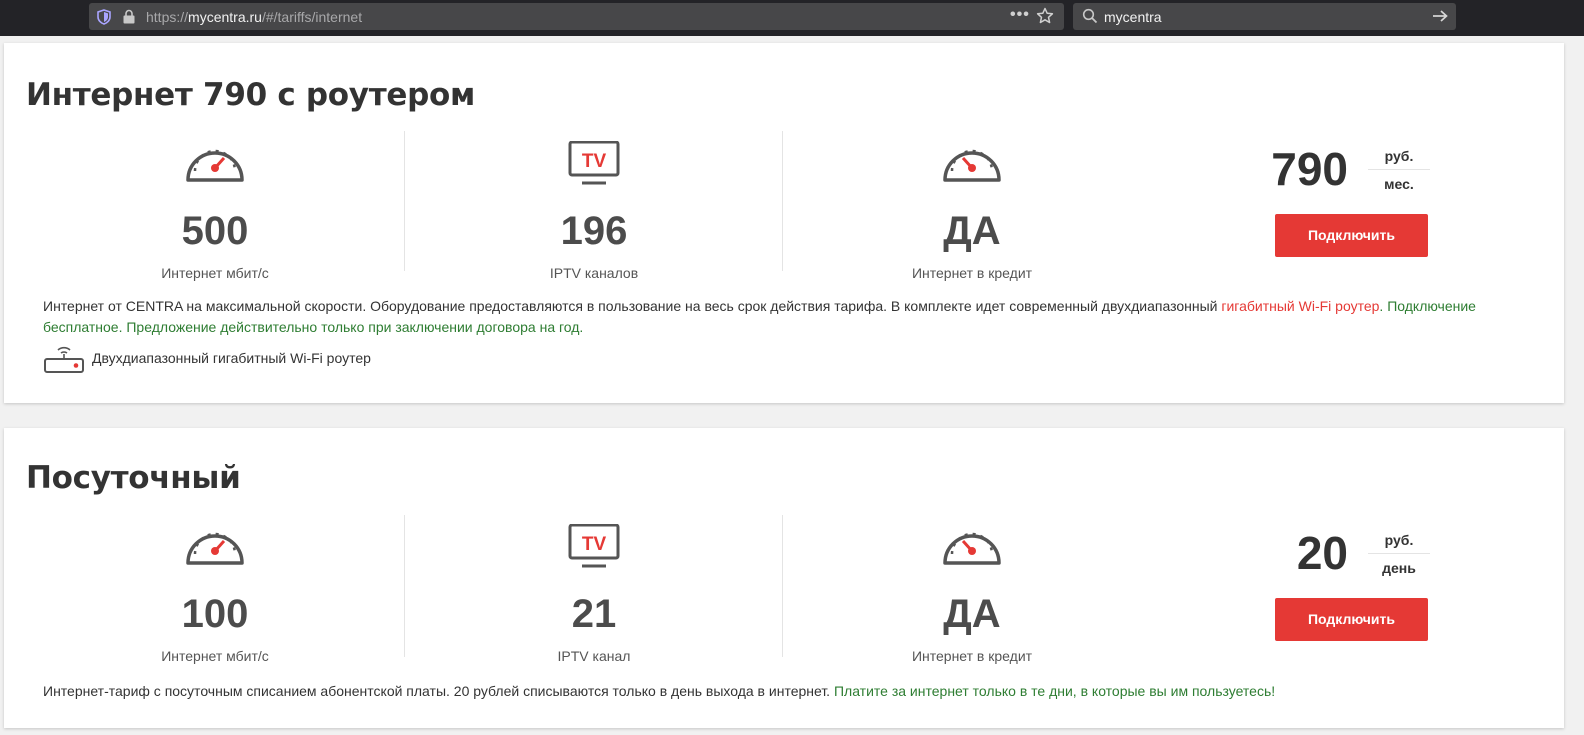  Describe the element at coordinates (1045, 16) in the screenshot. I see `bookmark-star-icon` at that location.